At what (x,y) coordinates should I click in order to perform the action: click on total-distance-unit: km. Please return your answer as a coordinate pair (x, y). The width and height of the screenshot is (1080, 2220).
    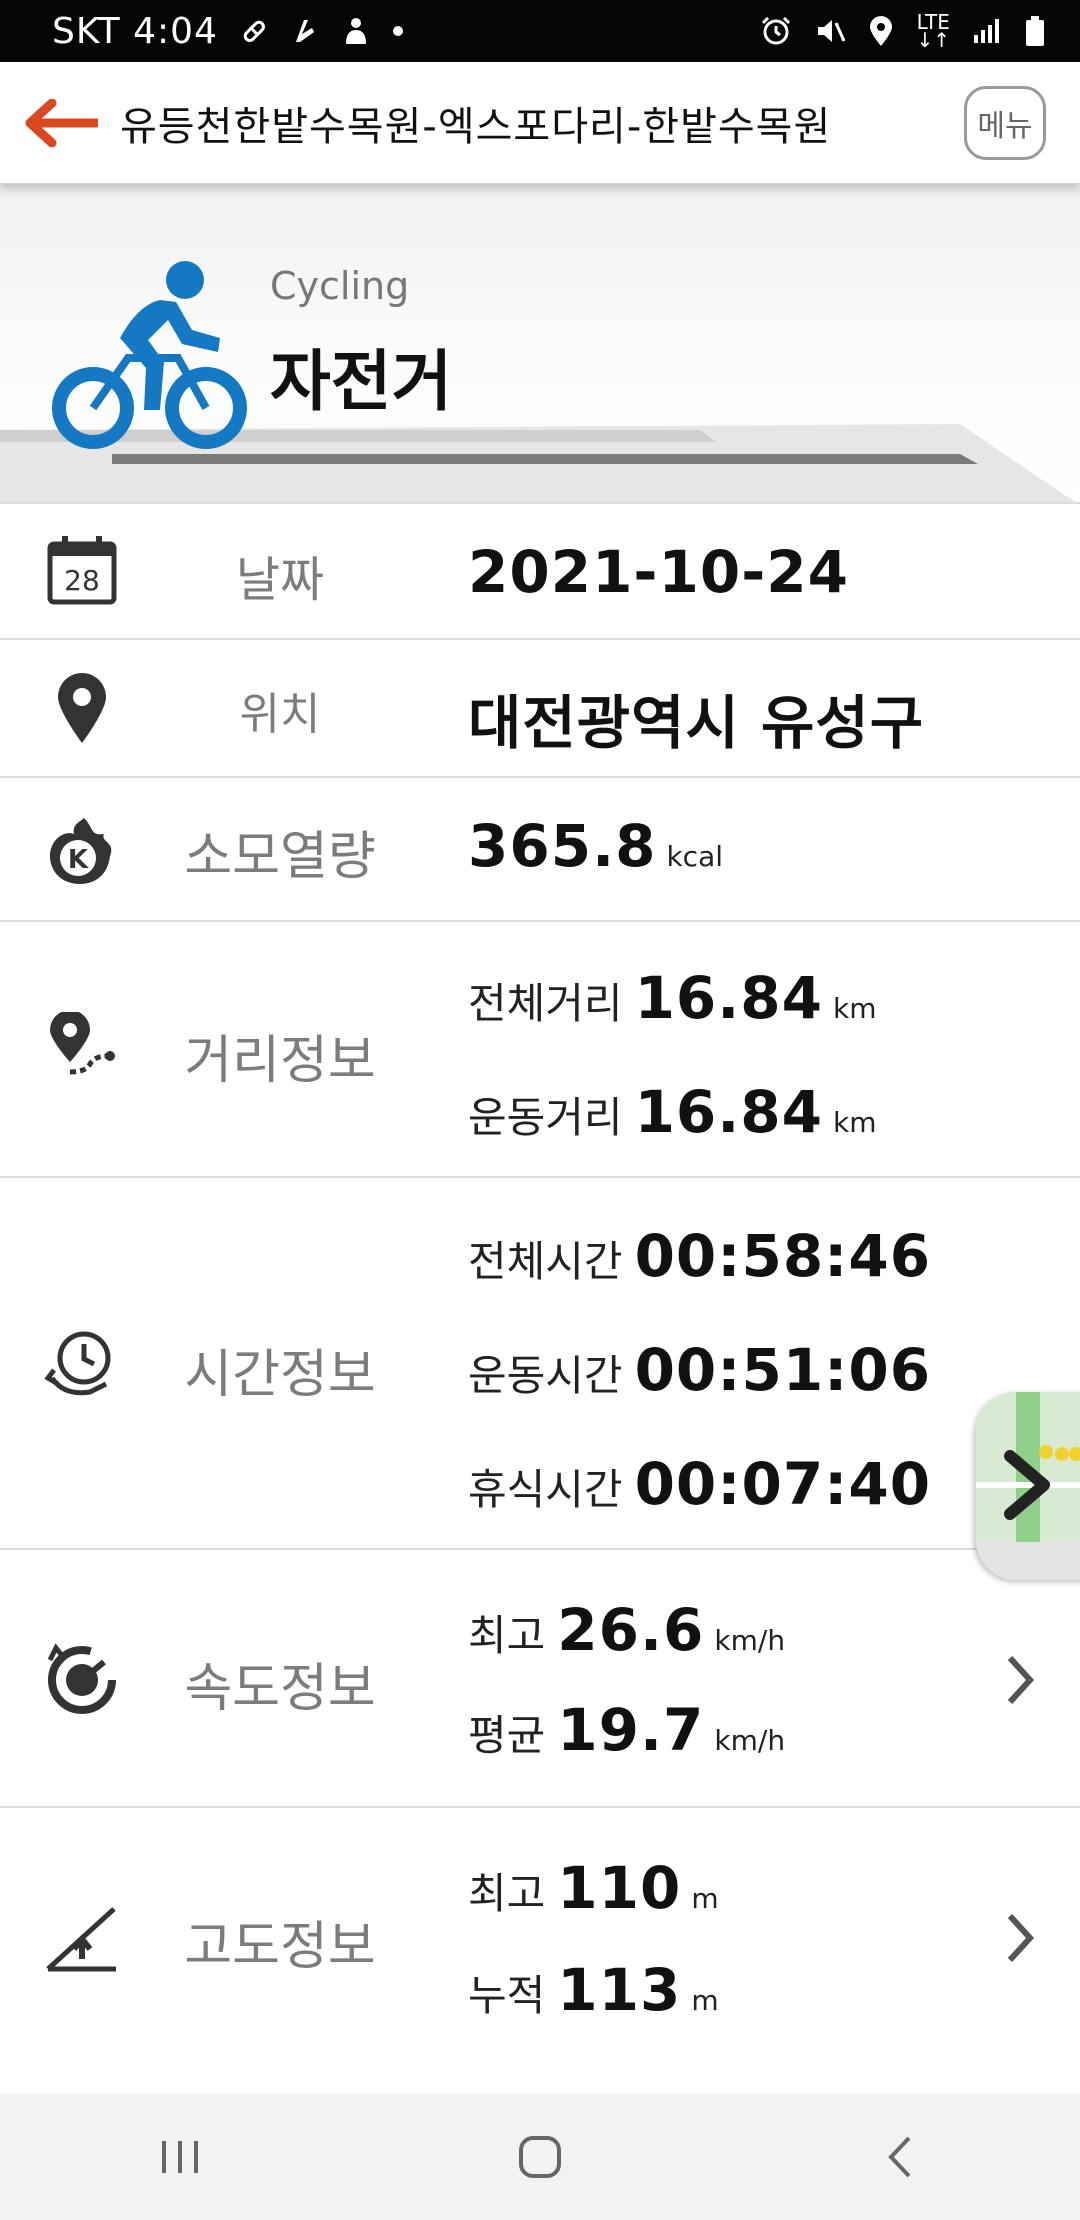
    Looking at the image, I should click on (855, 1008).